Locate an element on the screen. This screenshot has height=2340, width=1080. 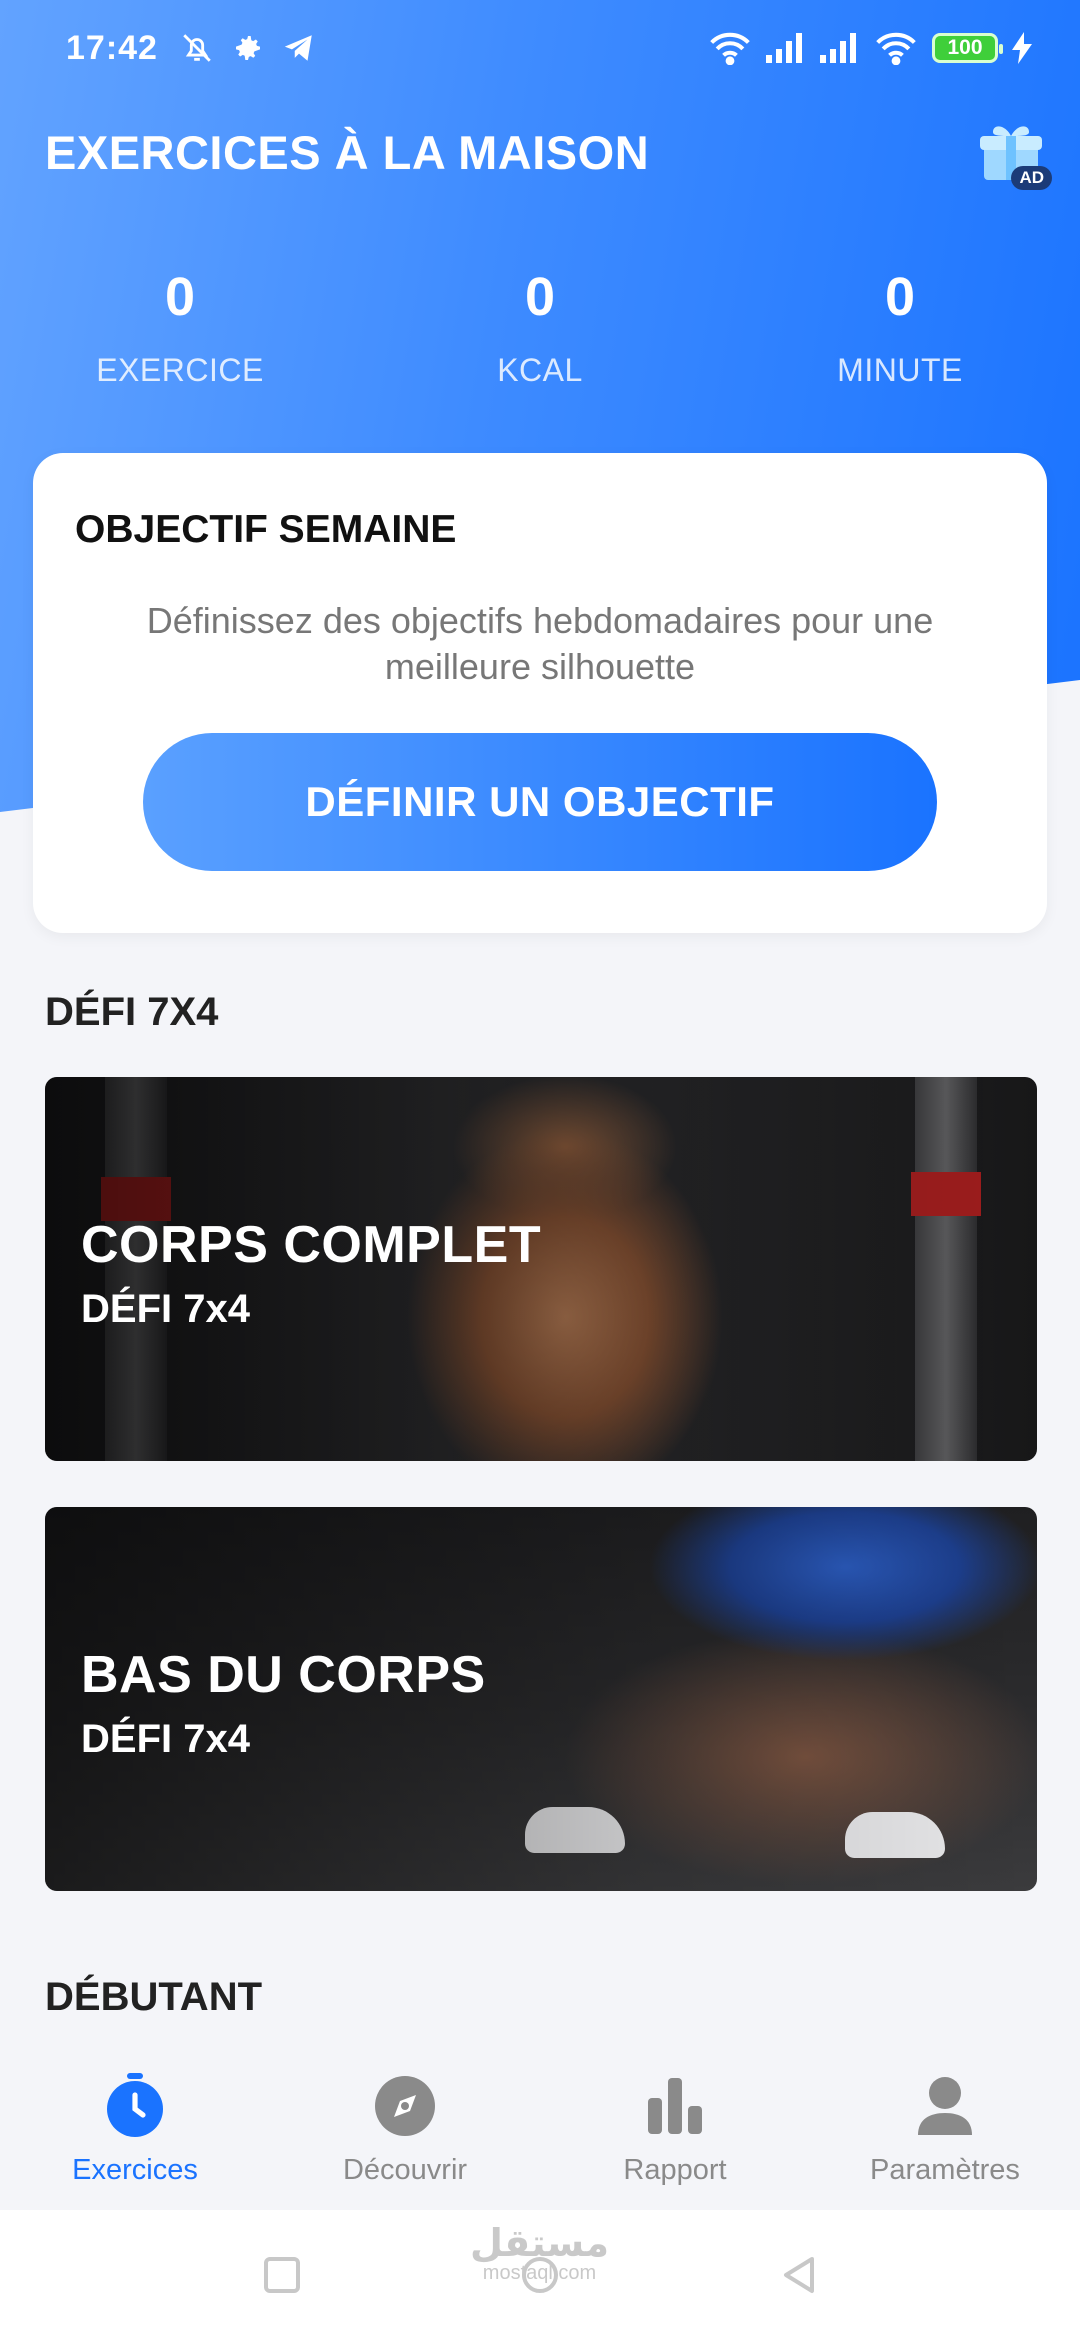
stat-label: MINUTE is located at coordinates (900, 370).